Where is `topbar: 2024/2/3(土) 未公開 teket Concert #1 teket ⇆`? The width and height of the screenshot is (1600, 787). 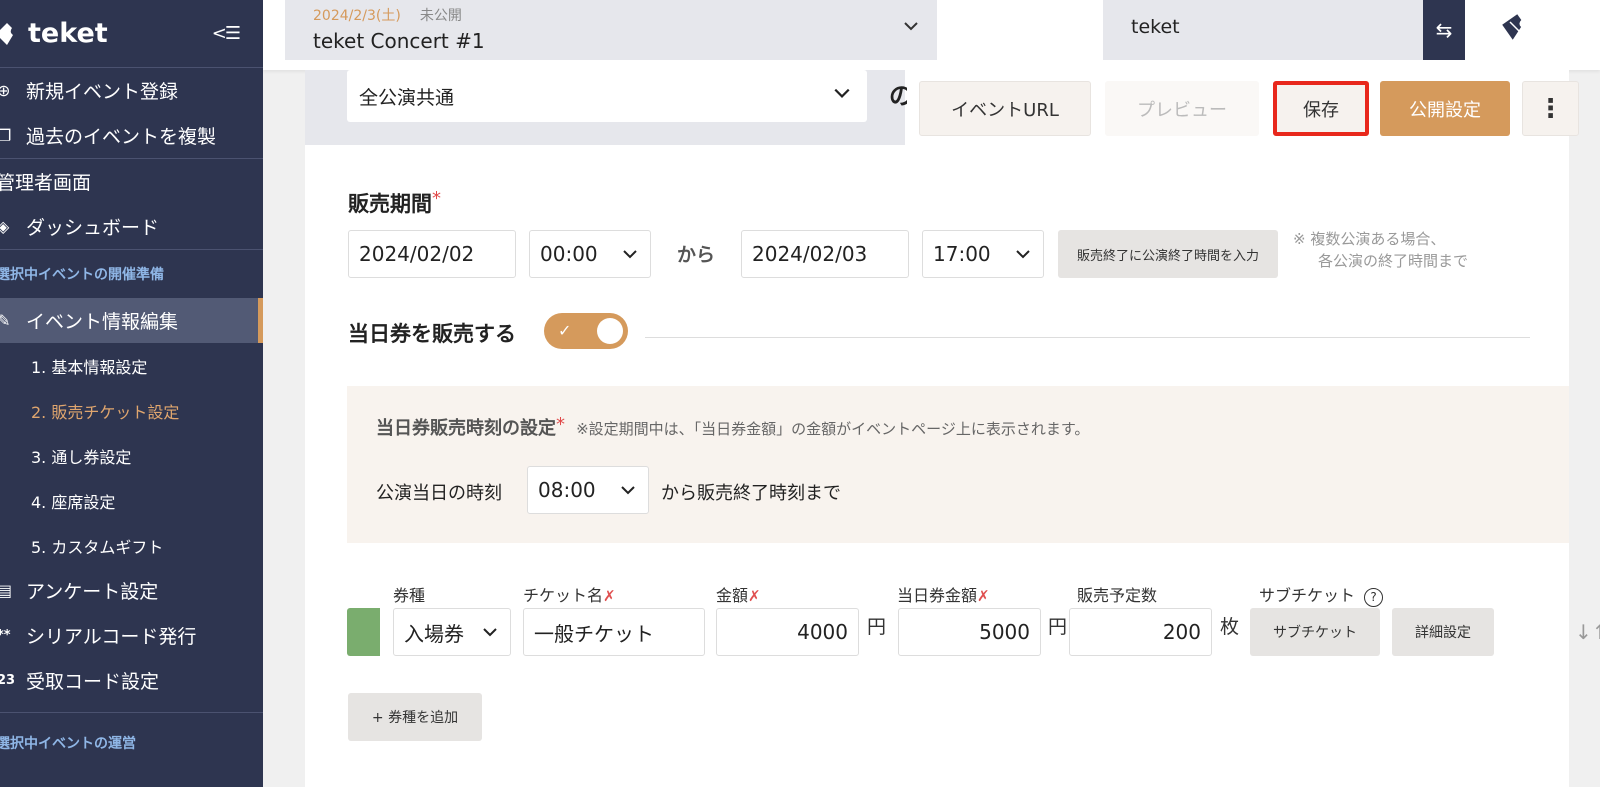 topbar: 2024/2/3(土) 未公開 teket Concert #1 teket ⇆ is located at coordinates (931, 35).